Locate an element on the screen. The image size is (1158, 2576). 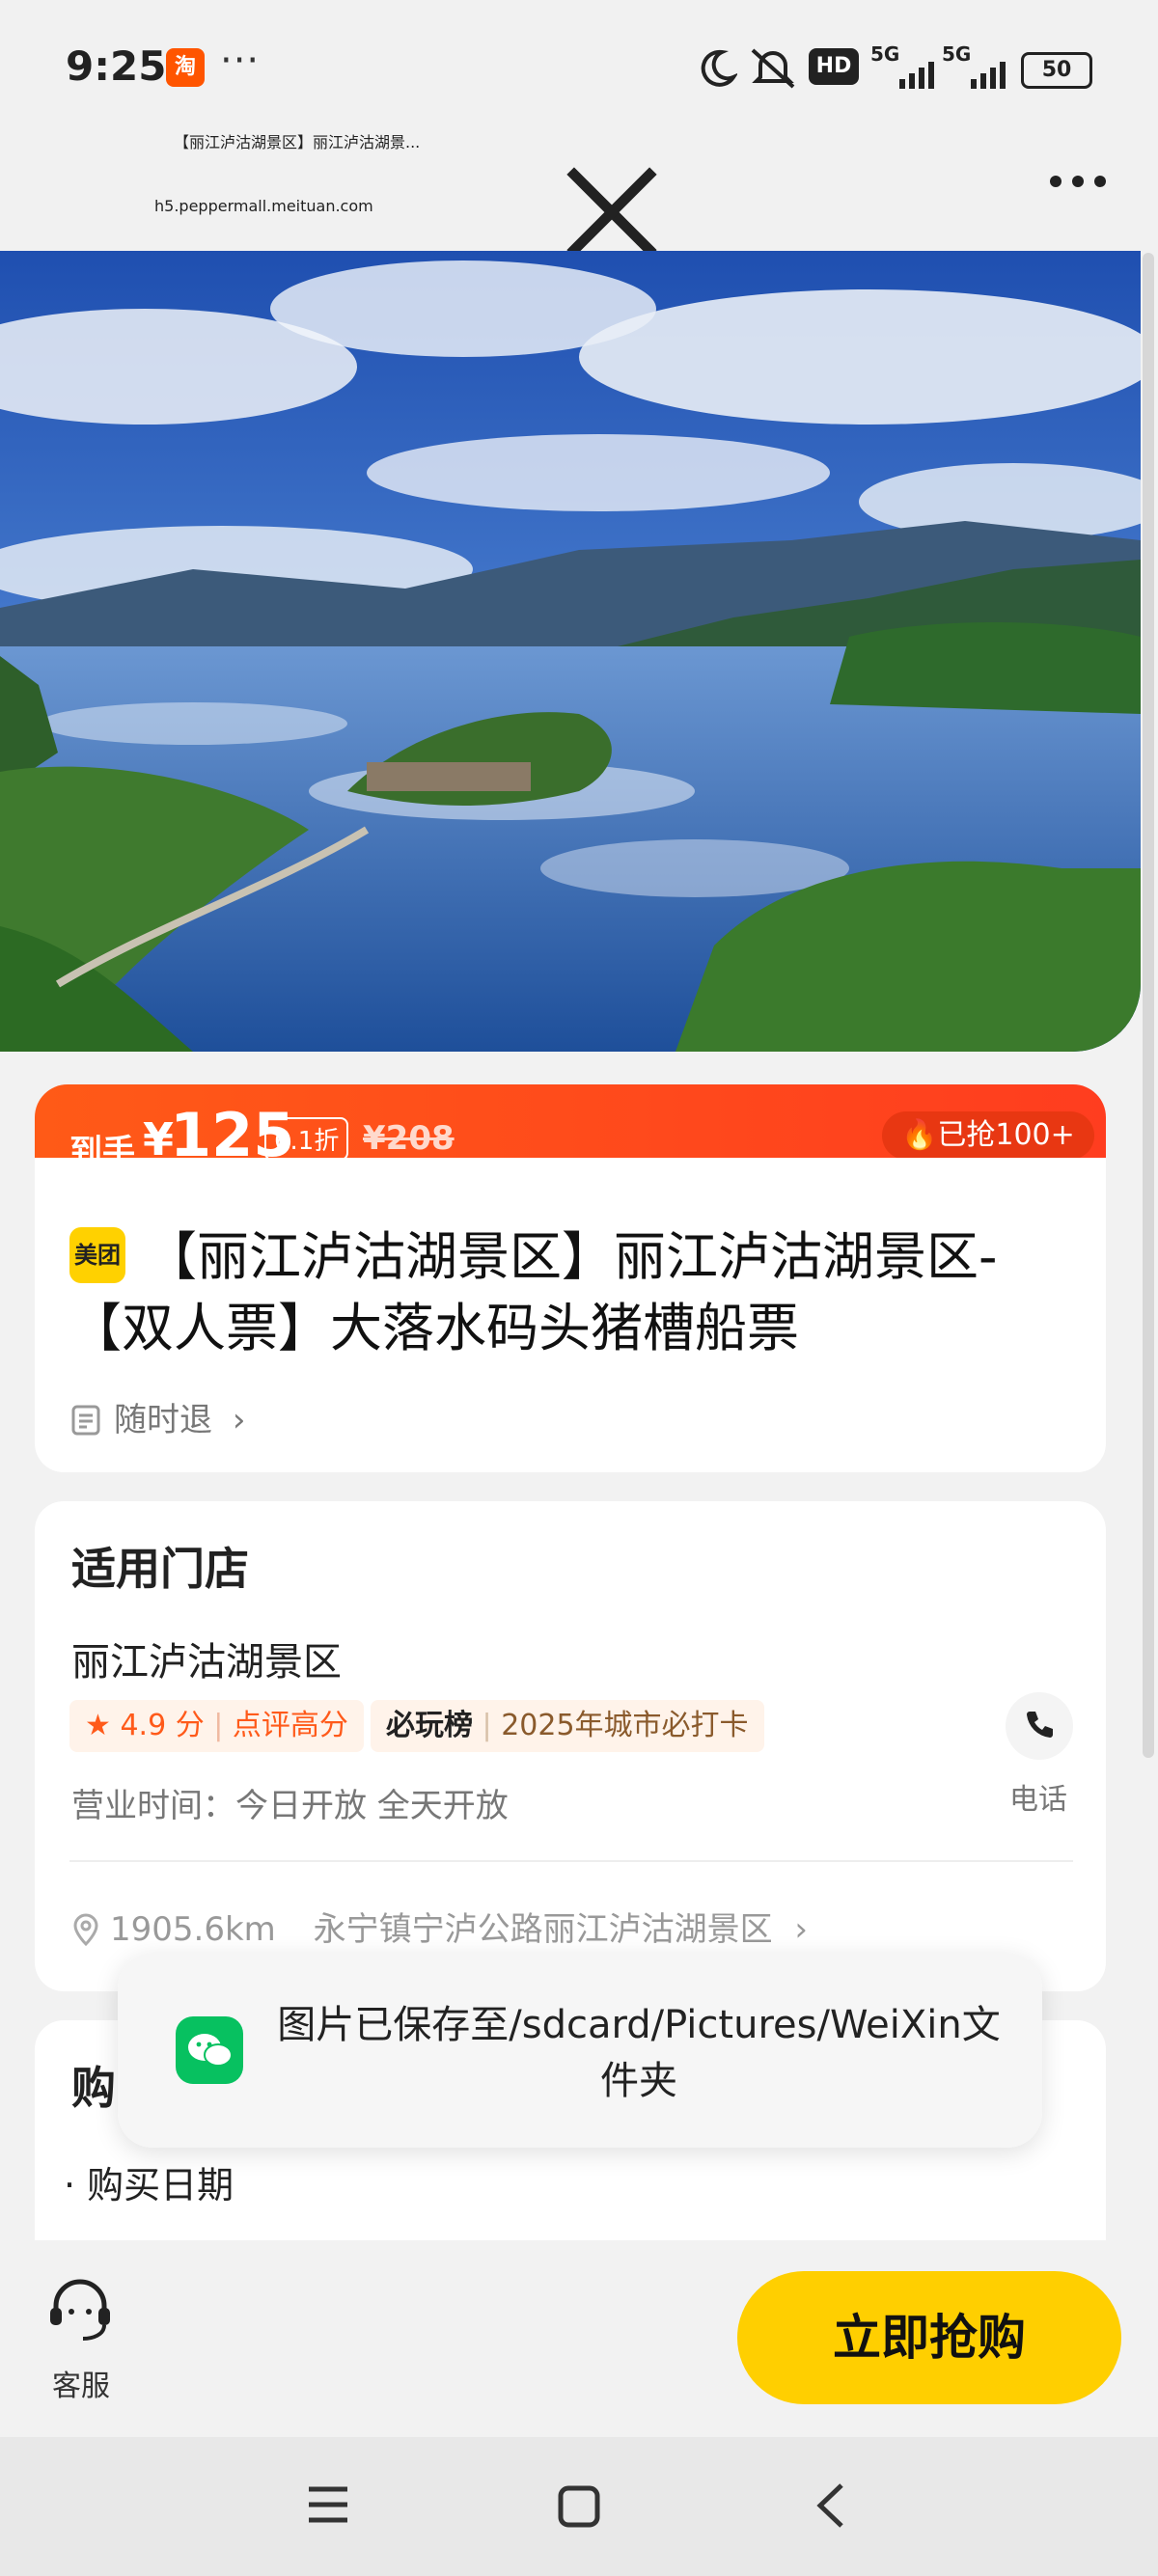
buy-now-button: 立即抢购 is located at coordinates (929, 2337).